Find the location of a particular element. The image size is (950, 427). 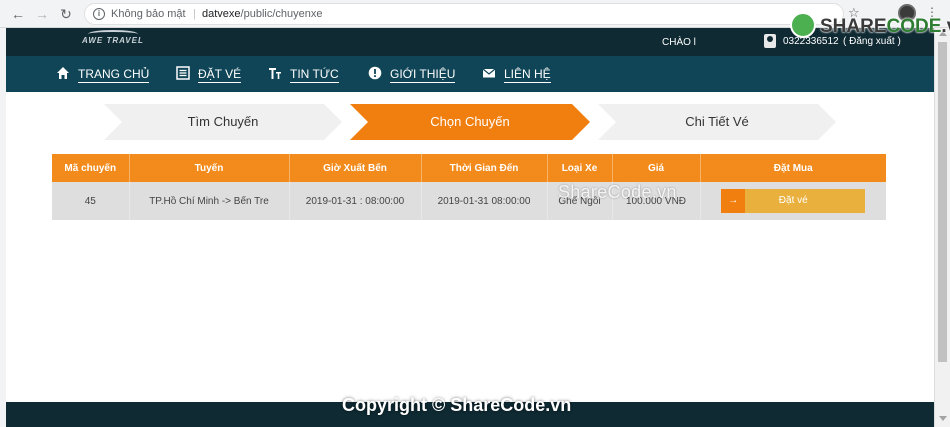

nav-label-home: TRANG CHỦ is located at coordinates (114, 75).